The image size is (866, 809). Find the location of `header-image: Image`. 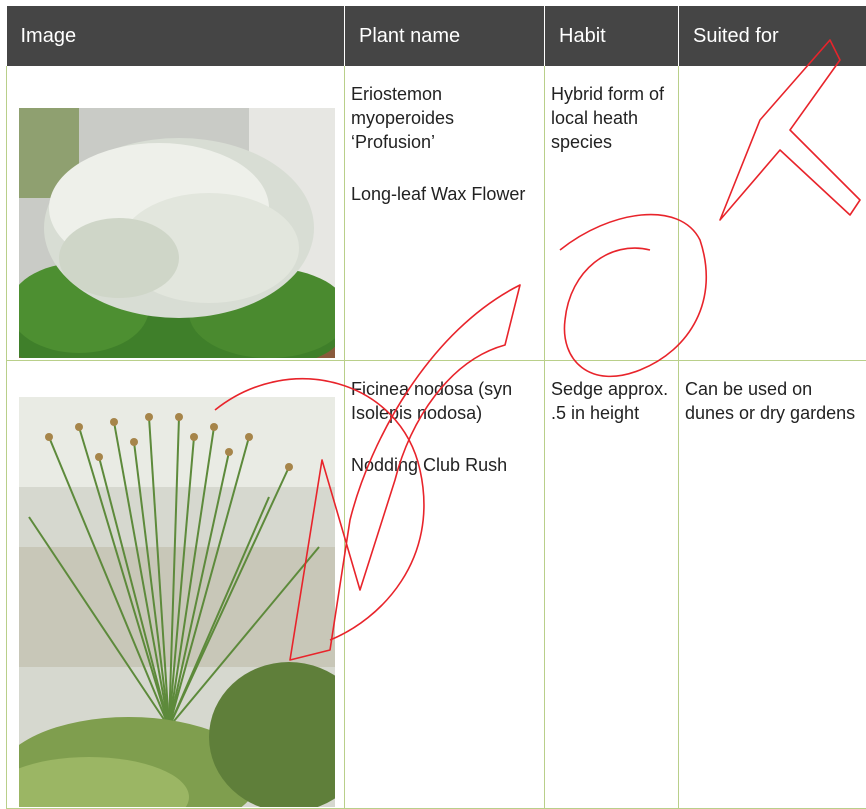

header-image: Image is located at coordinates (175, 36).